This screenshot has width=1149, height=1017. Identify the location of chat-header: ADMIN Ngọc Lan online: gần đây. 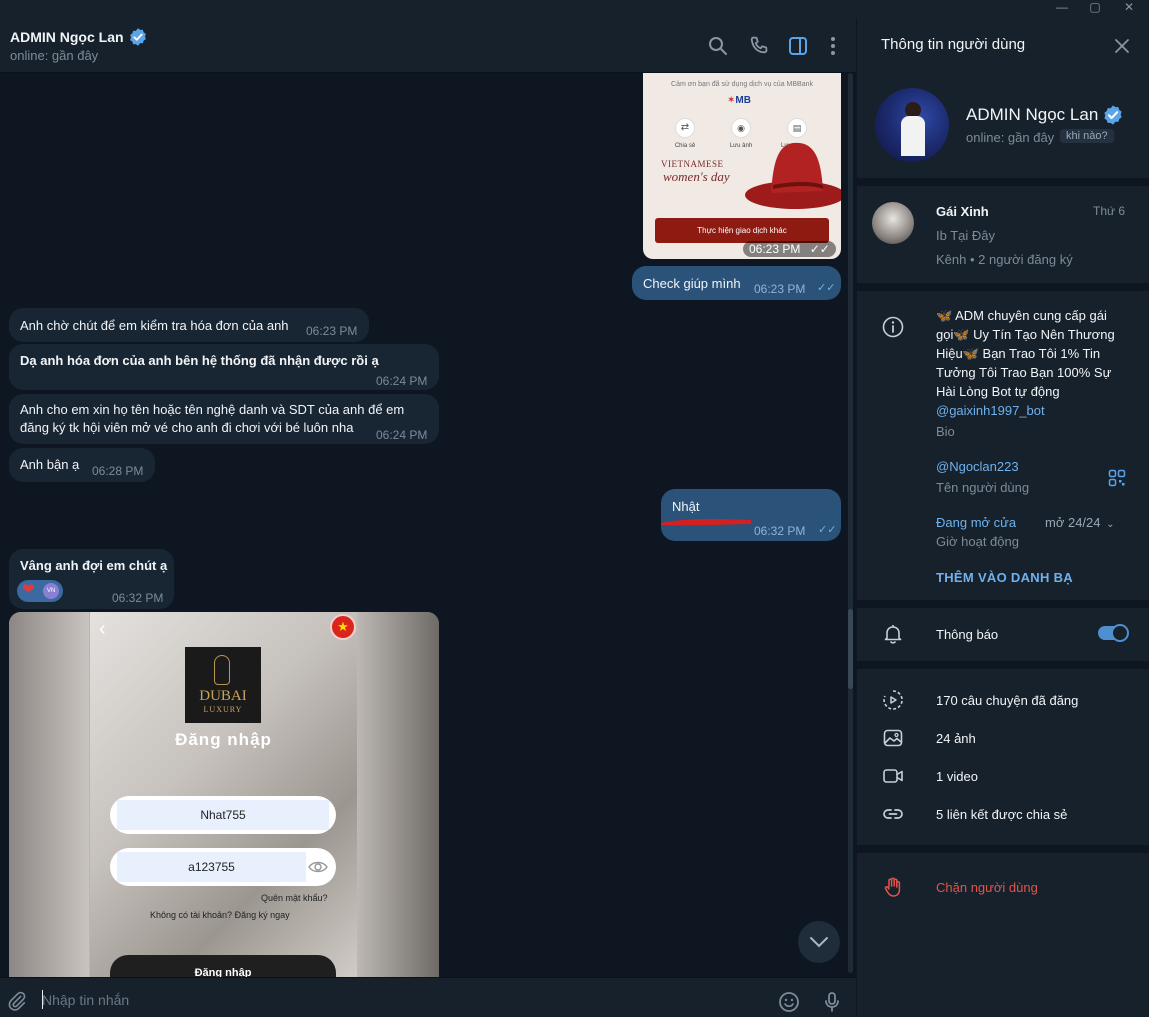
(428, 45).